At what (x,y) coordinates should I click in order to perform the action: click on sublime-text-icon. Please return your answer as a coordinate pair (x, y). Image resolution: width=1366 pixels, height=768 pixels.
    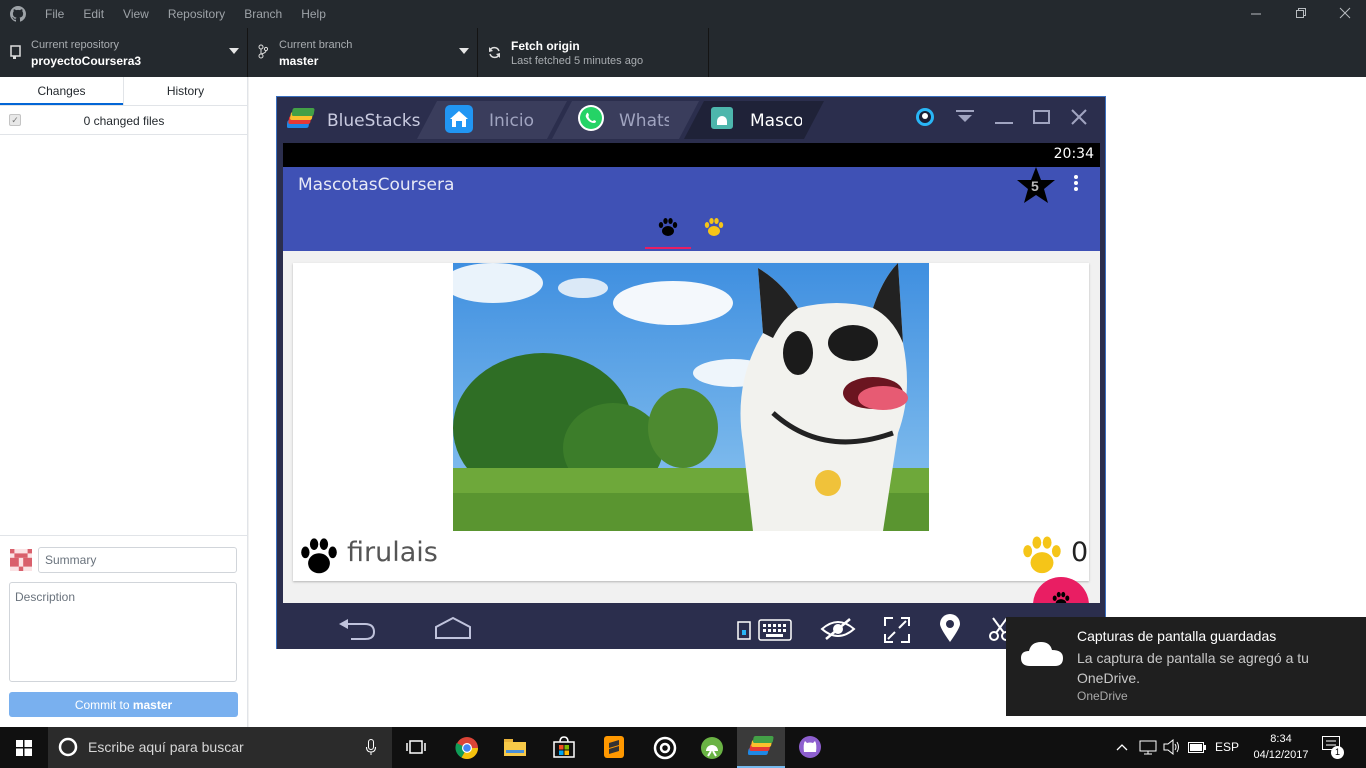
    Looking at the image, I should click on (614, 747).